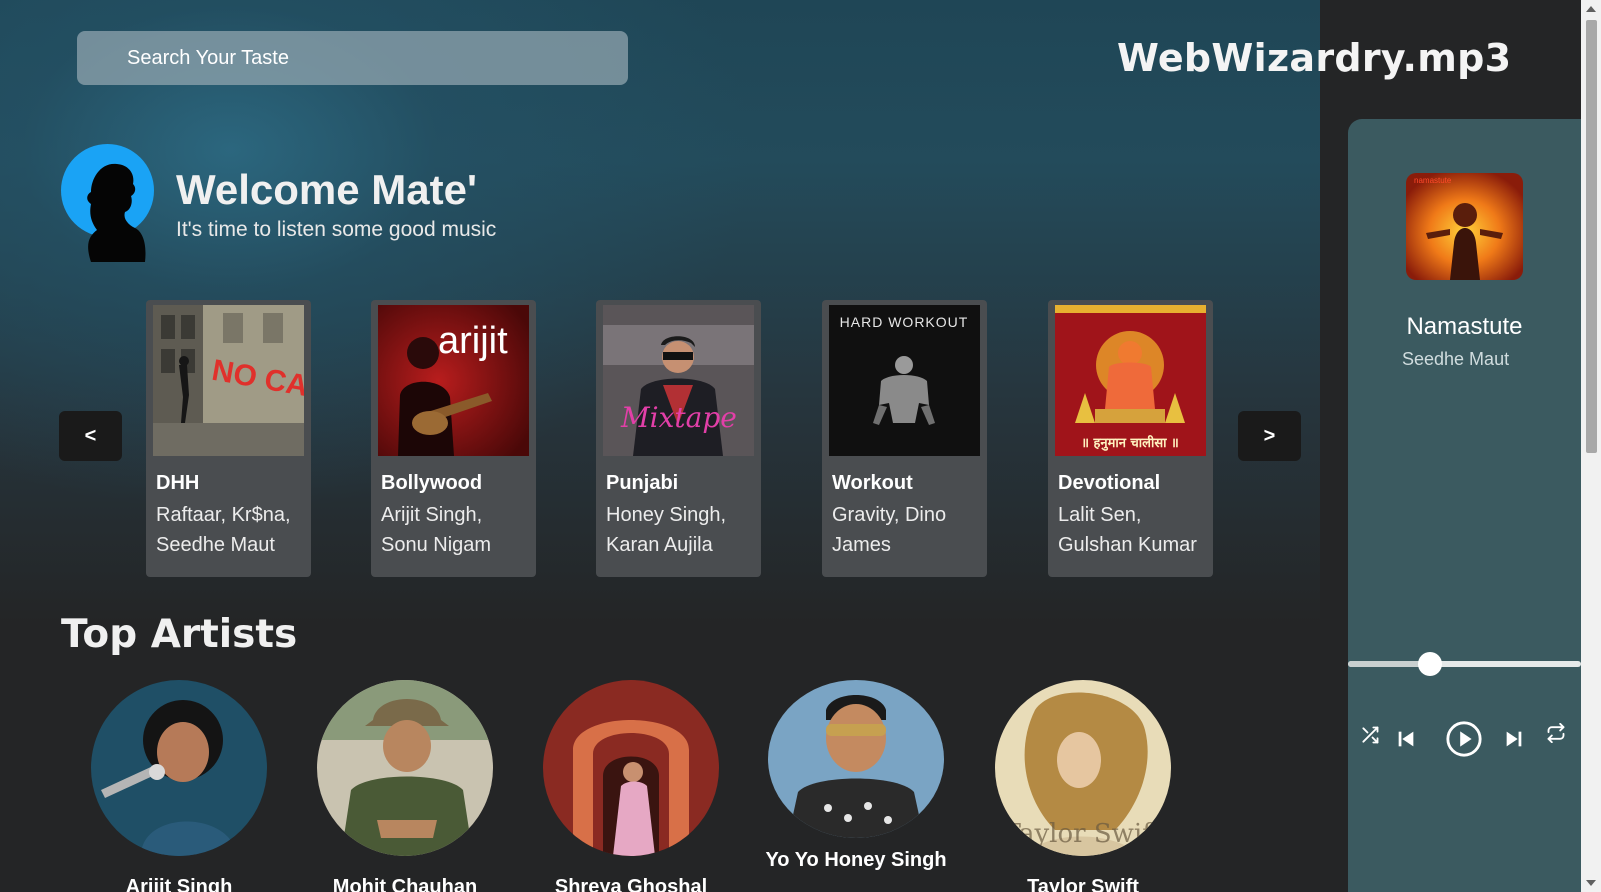  Describe the element at coordinates (1370, 735) in the screenshot. I see `shuffle-icon` at that location.